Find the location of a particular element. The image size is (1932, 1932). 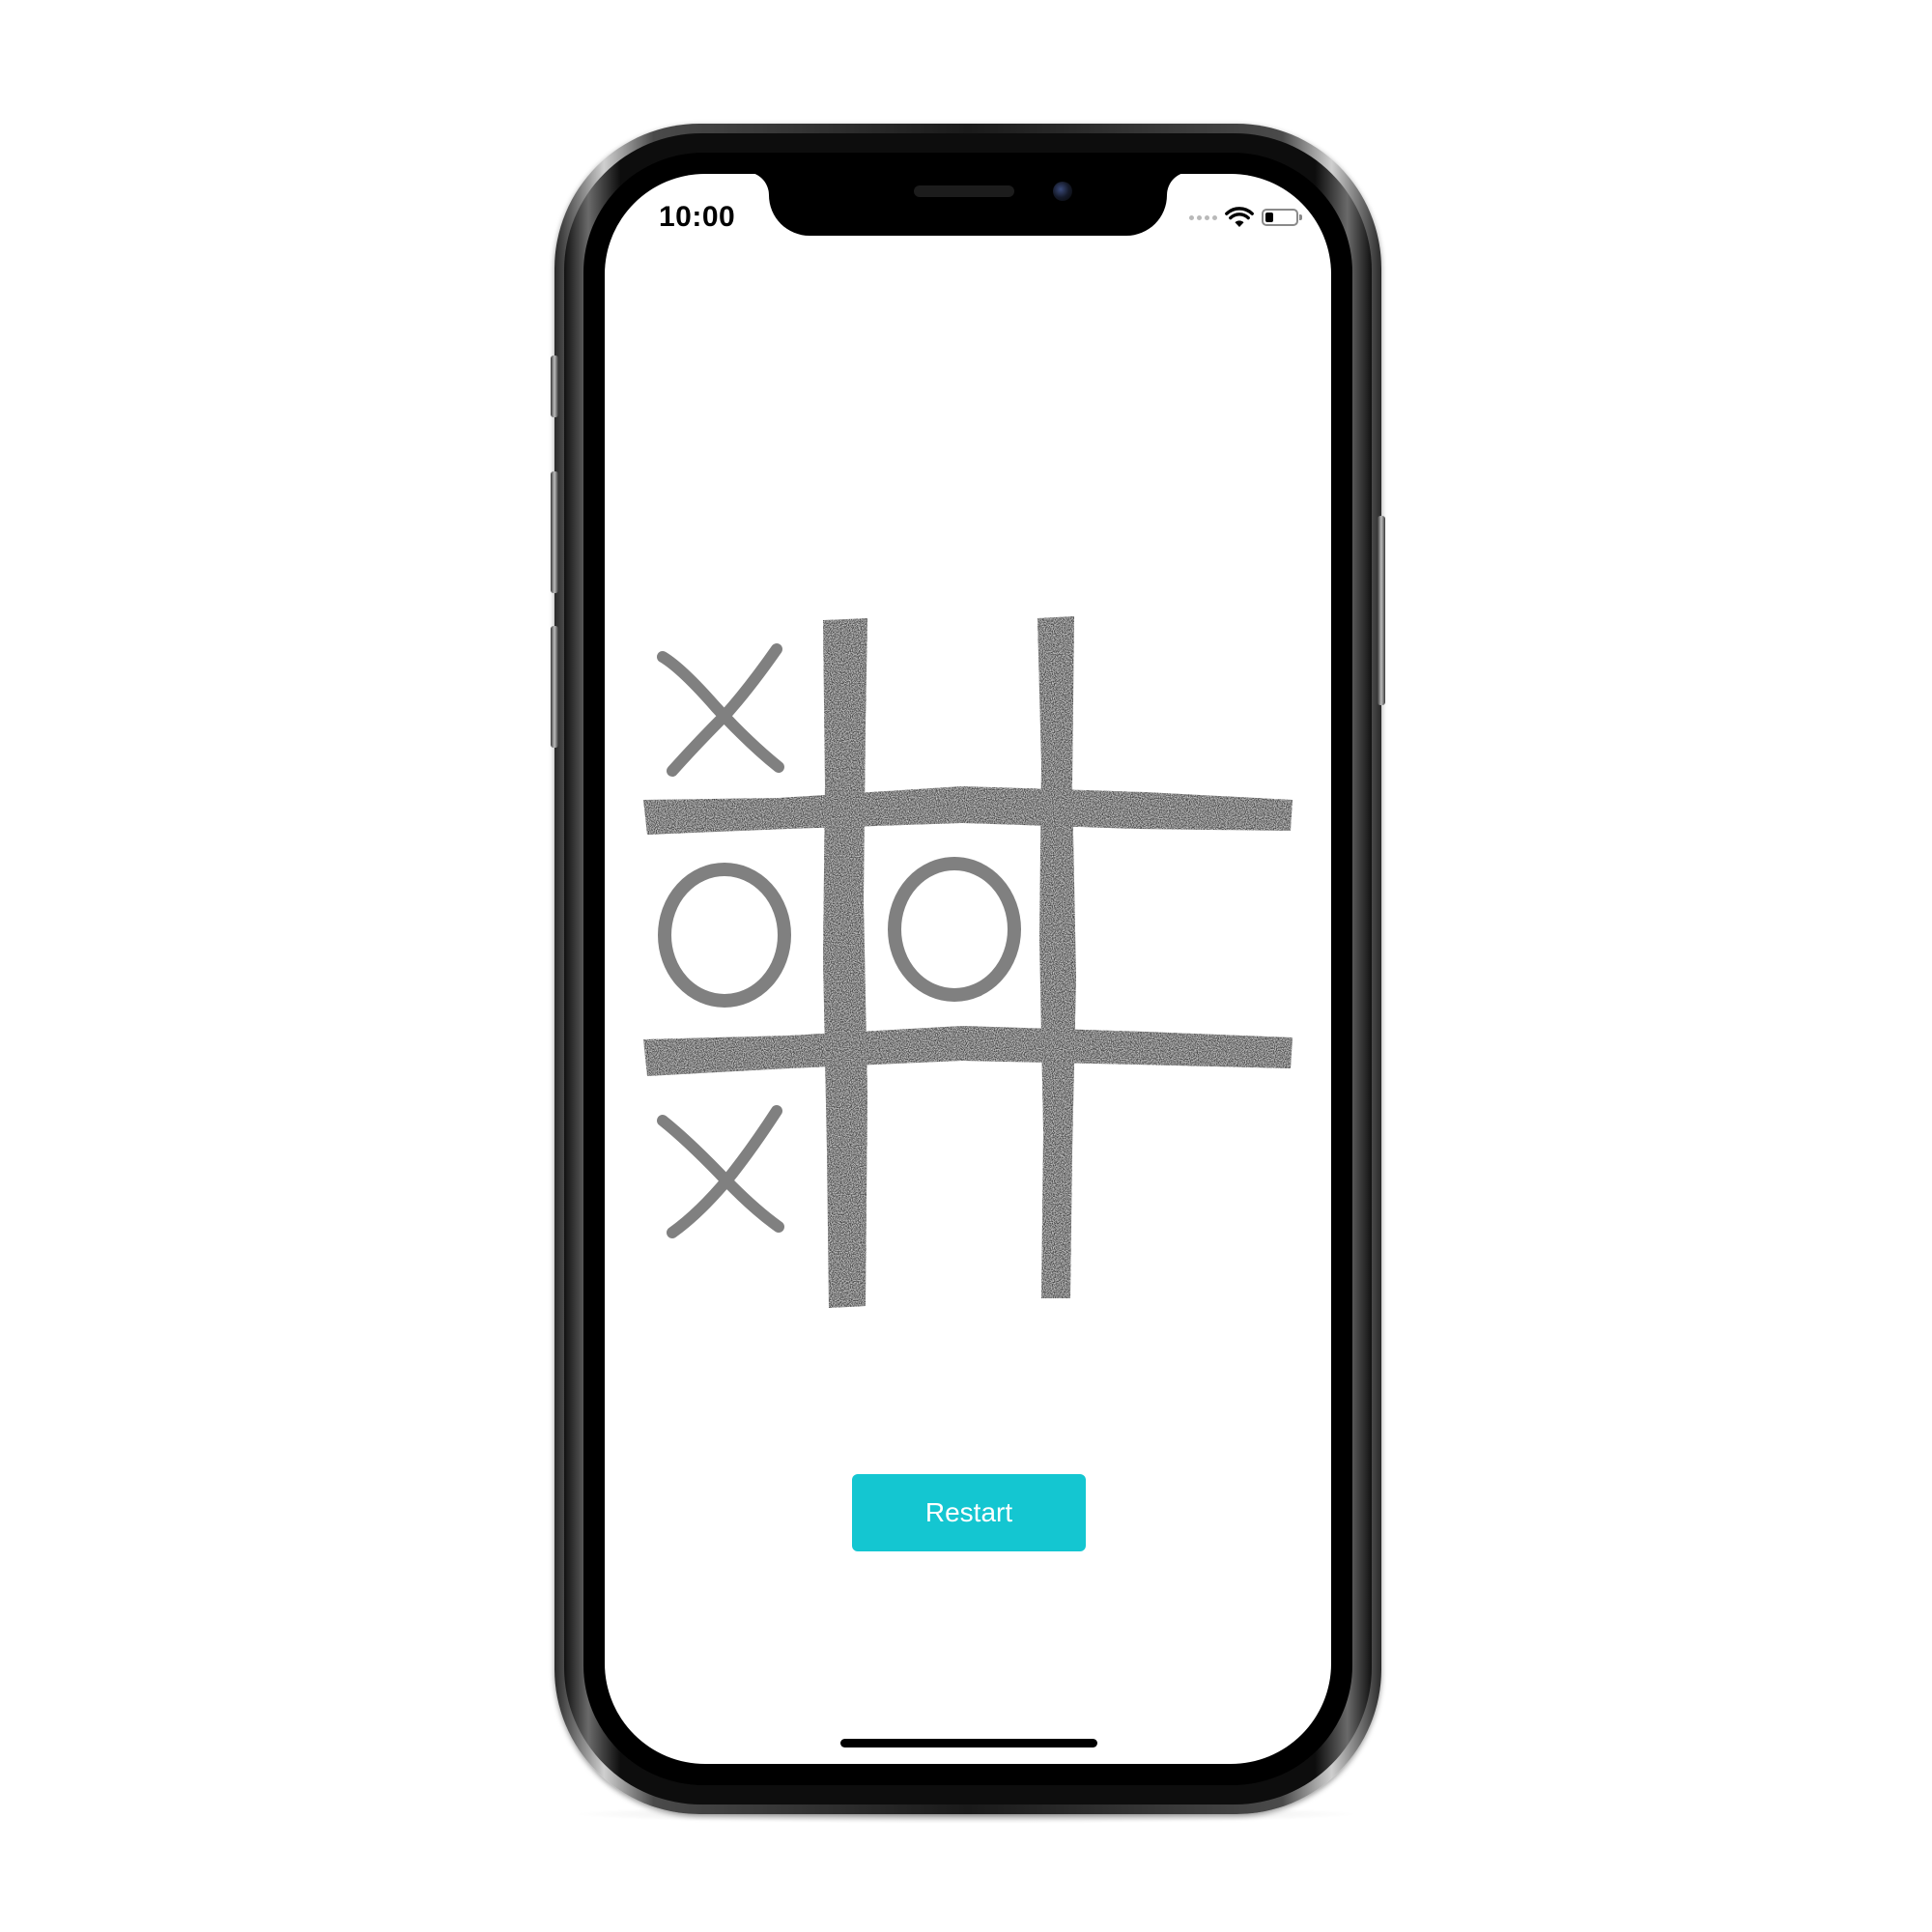

notch is located at coordinates (968, 205).